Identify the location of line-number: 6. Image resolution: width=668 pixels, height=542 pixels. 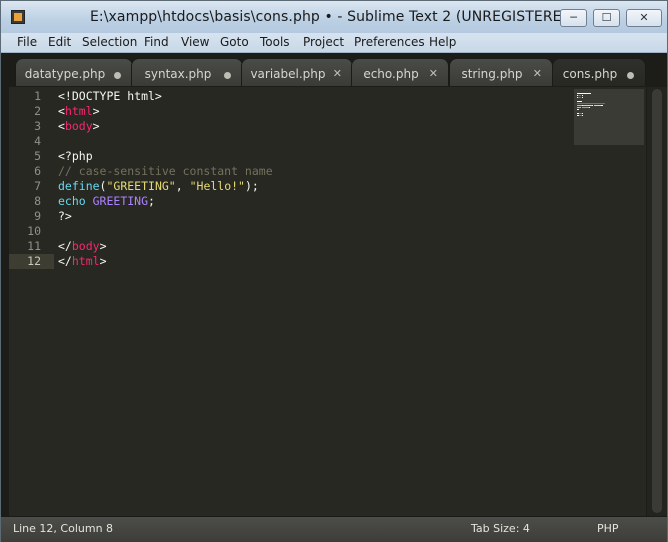
(37, 171).